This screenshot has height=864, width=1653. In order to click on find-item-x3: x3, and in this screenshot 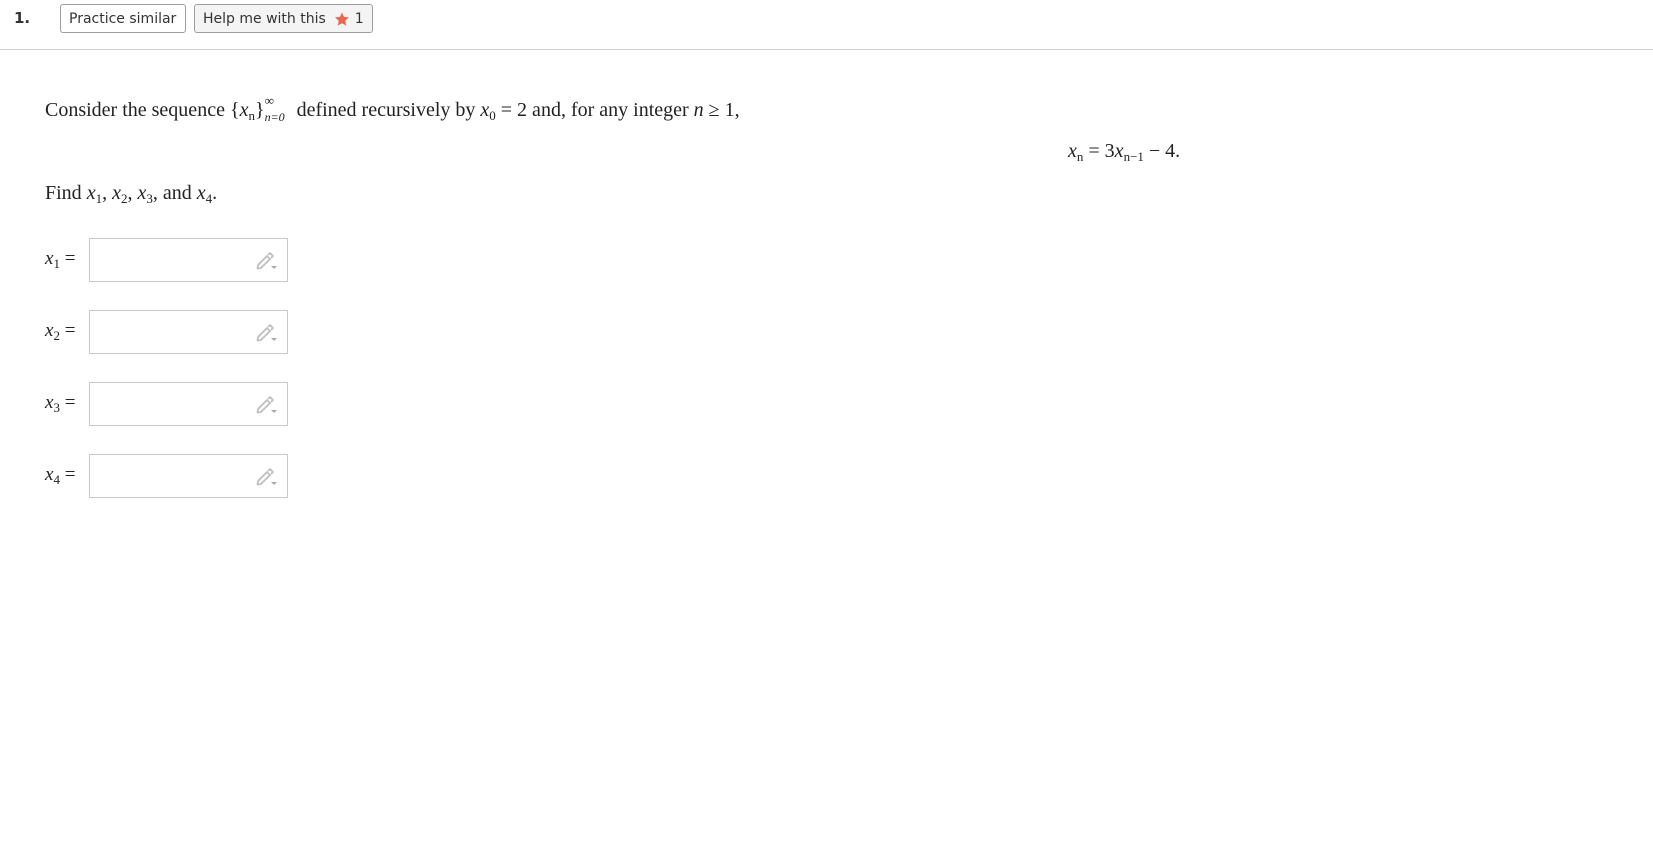, I will do `click(164, 194)`.